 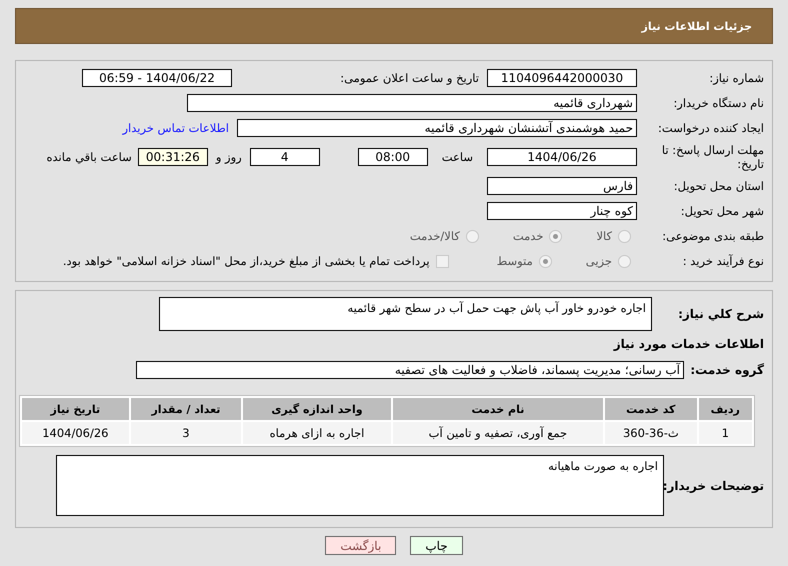 What do you see at coordinates (317, 433) in the screenshot?
I see `table-cell: اجاره به ازای هرماه` at bounding box center [317, 433].